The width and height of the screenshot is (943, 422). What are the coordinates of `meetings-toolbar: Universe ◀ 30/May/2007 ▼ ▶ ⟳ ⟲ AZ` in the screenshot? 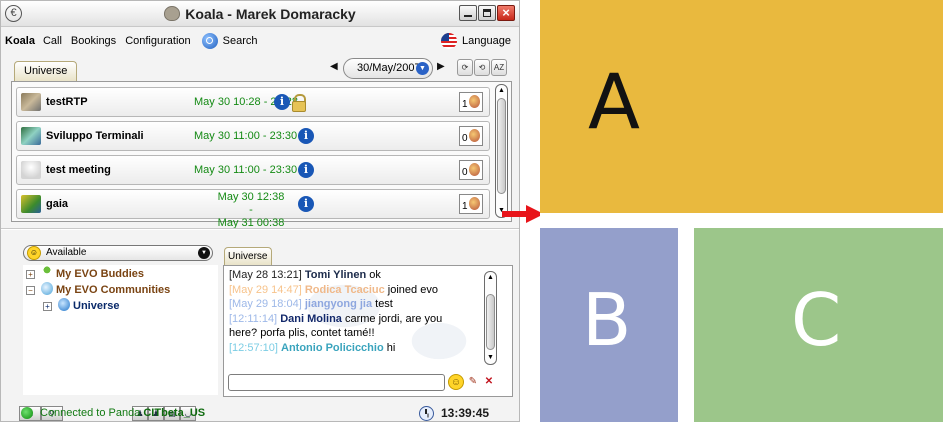 It's located at (260, 68).